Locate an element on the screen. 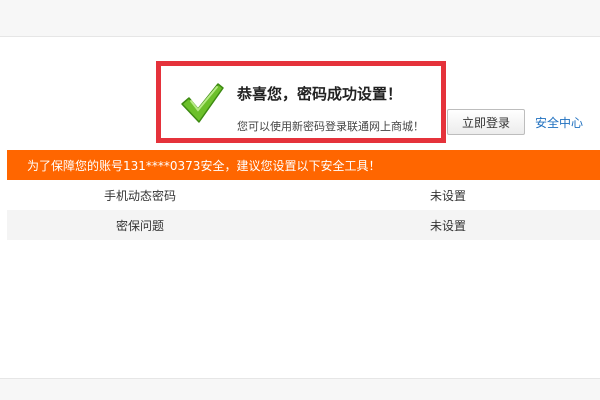 The width and height of the screenshot is (600, 400). security-center-link: 安全中心 is located at coordinates (559, 122).